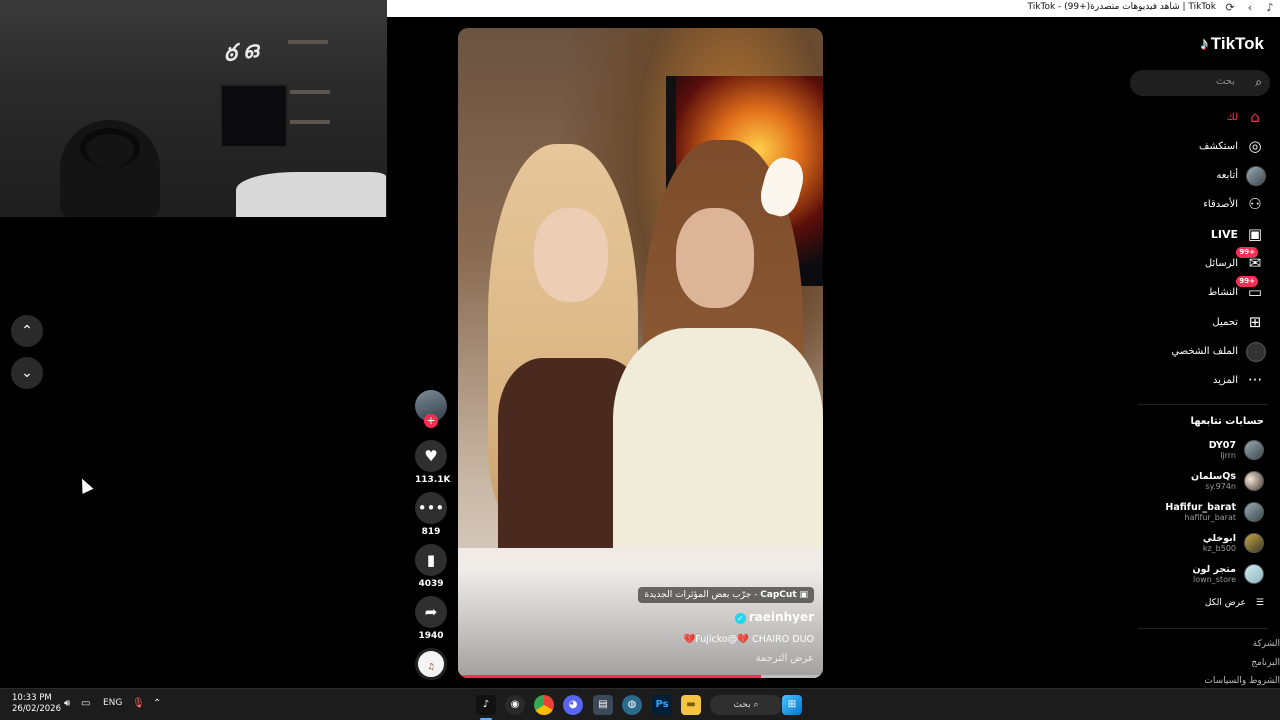  I want to click on previous-video-button: ⌃, so click(27, 331).